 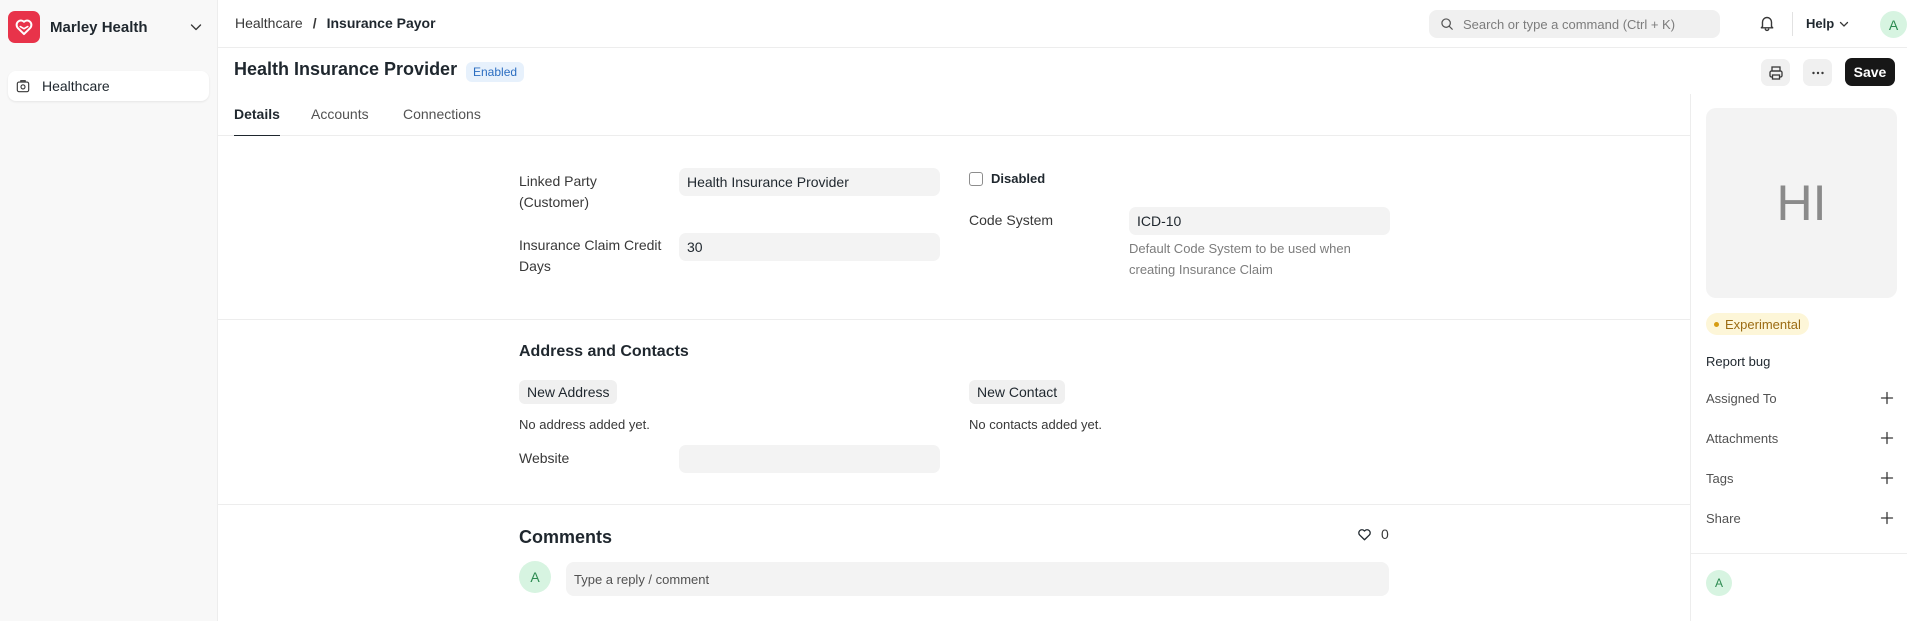 I want to click on heart-icon, so click(x=1364, y=534).